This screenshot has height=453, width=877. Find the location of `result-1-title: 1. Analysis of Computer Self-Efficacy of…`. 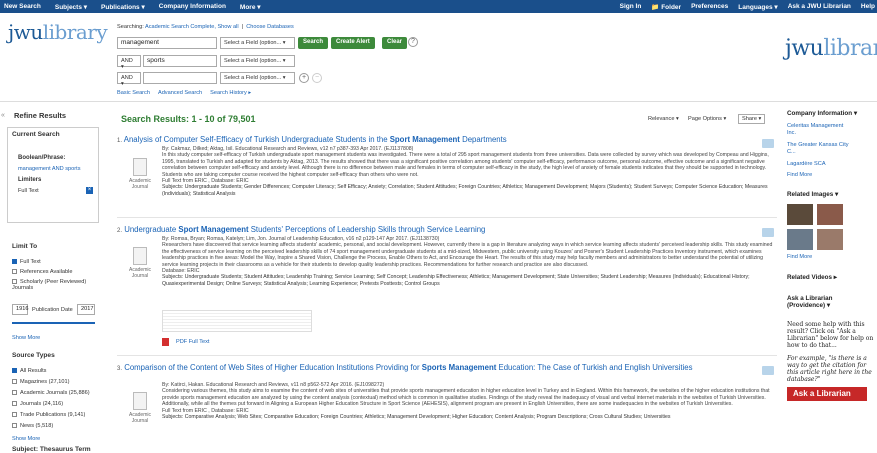

result-1-title: 1. Analysis of Computer Self-Efficacy of… is located at coordinates (442, 139).